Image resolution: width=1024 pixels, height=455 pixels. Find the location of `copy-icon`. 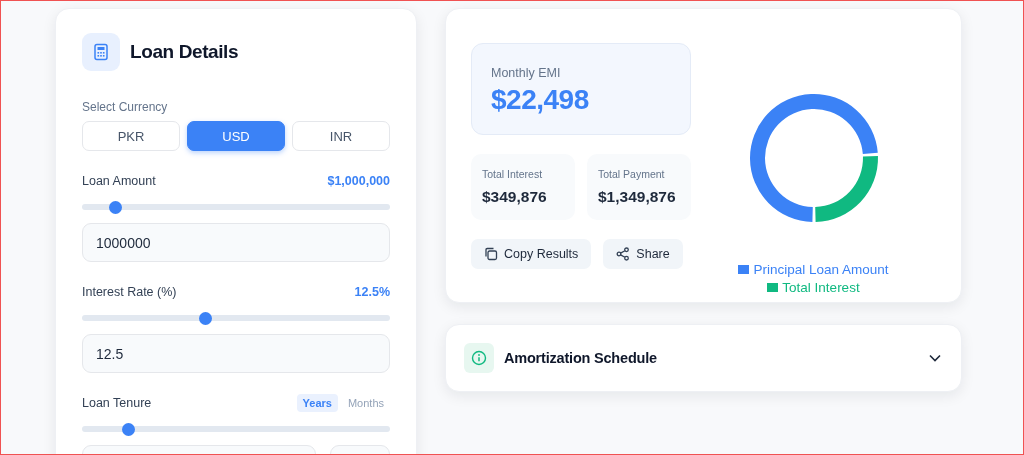

copy-icon is located at coordinates (491, 254).